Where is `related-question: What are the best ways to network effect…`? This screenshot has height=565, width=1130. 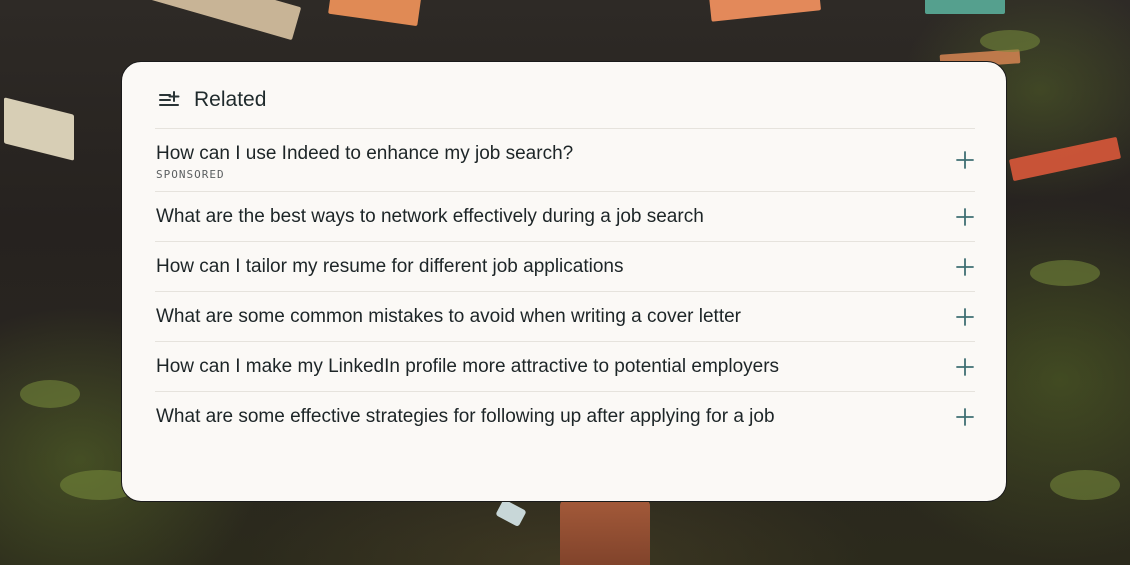
related-question: What are the best ways to network effect… is located at coordinates (430, 216).